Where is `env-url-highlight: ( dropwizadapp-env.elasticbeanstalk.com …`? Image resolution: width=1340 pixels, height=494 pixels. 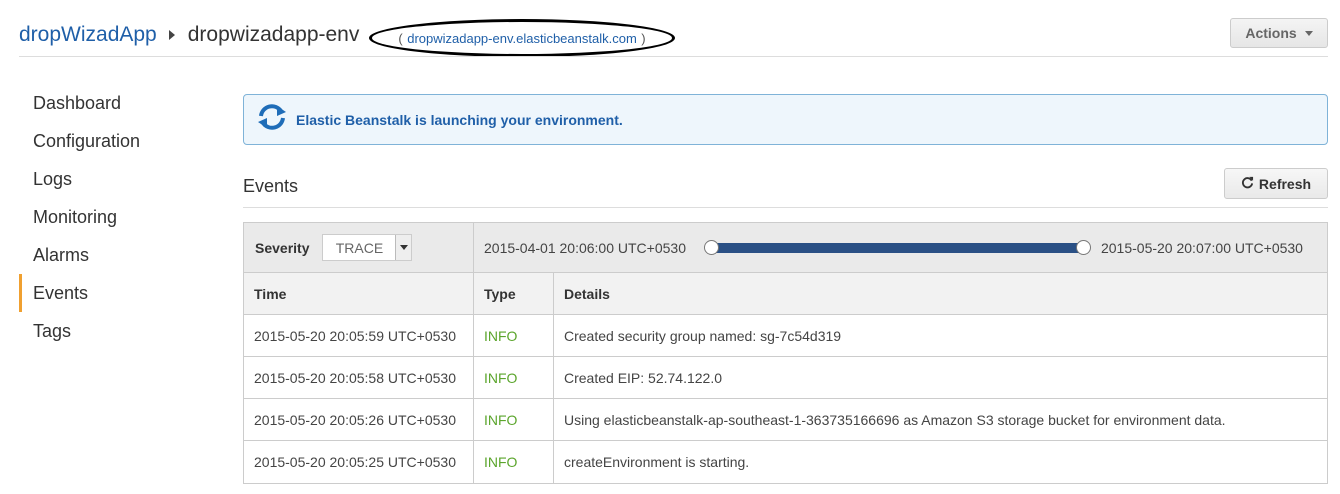
env-url-highlight: ( dropwizadapp-env.elasticbeanstalk.com … is located at coordinates (522, 38).